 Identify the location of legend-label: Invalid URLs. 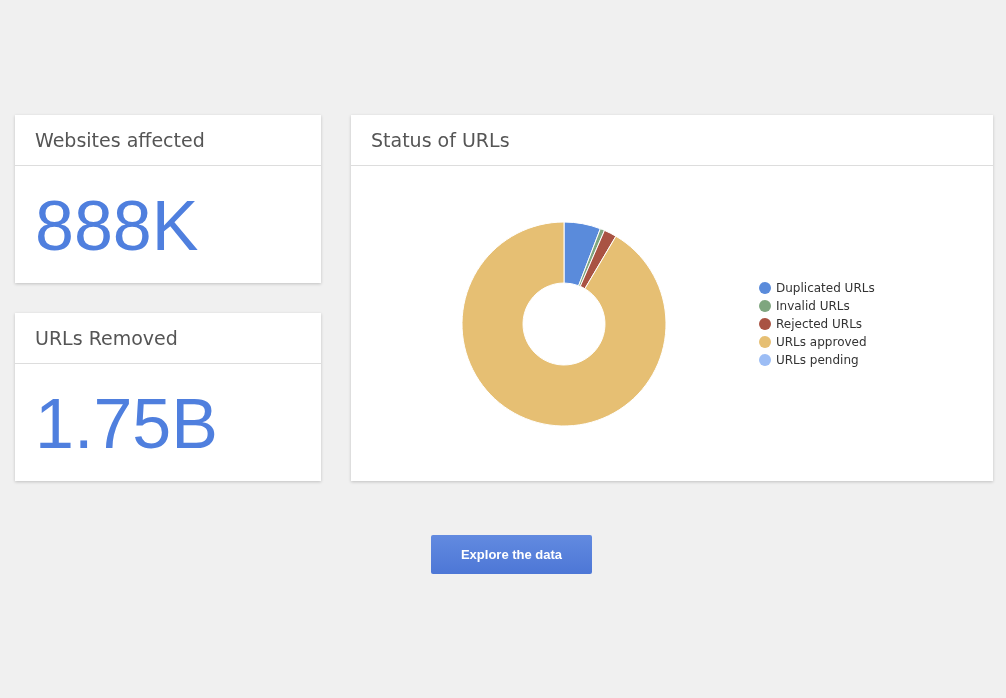
(813, 305).